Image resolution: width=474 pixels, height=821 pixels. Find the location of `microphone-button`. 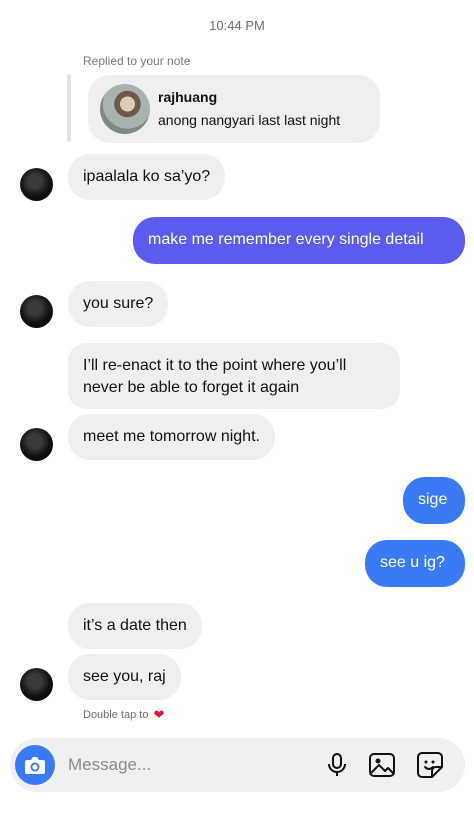

microphone-button is located at coordinates (337, 765).